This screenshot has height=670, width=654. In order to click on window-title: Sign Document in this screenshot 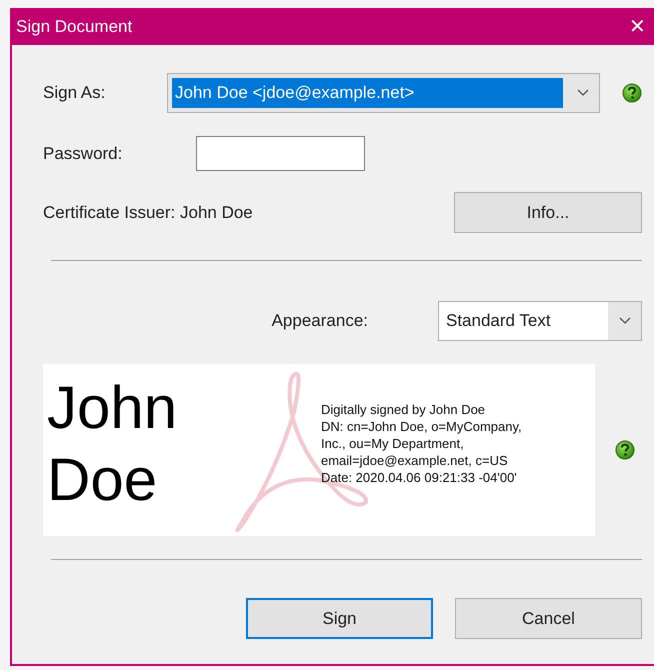, I will do `click(74, 27)`.